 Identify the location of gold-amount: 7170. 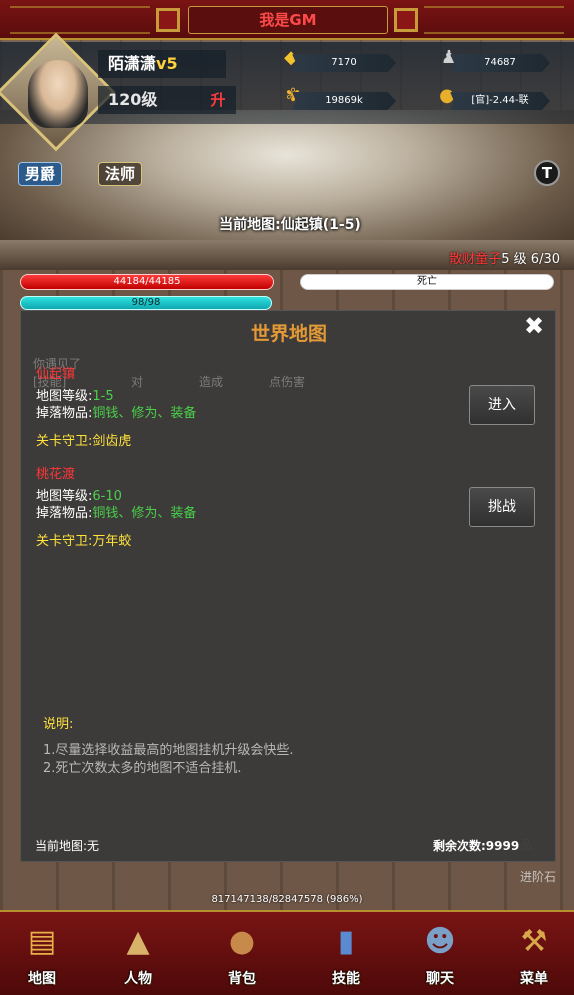
(344, 63).